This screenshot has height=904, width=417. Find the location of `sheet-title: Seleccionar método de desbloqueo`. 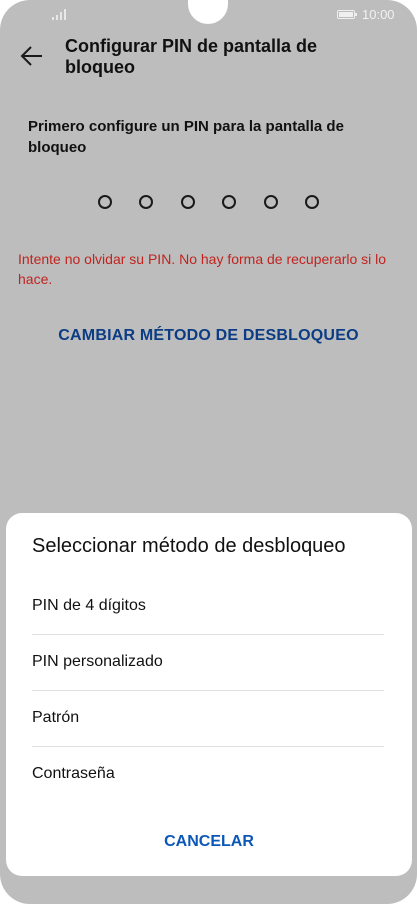

sheet-title: Seleccionar método de desbloqueo is located at coordinates (189, 546).